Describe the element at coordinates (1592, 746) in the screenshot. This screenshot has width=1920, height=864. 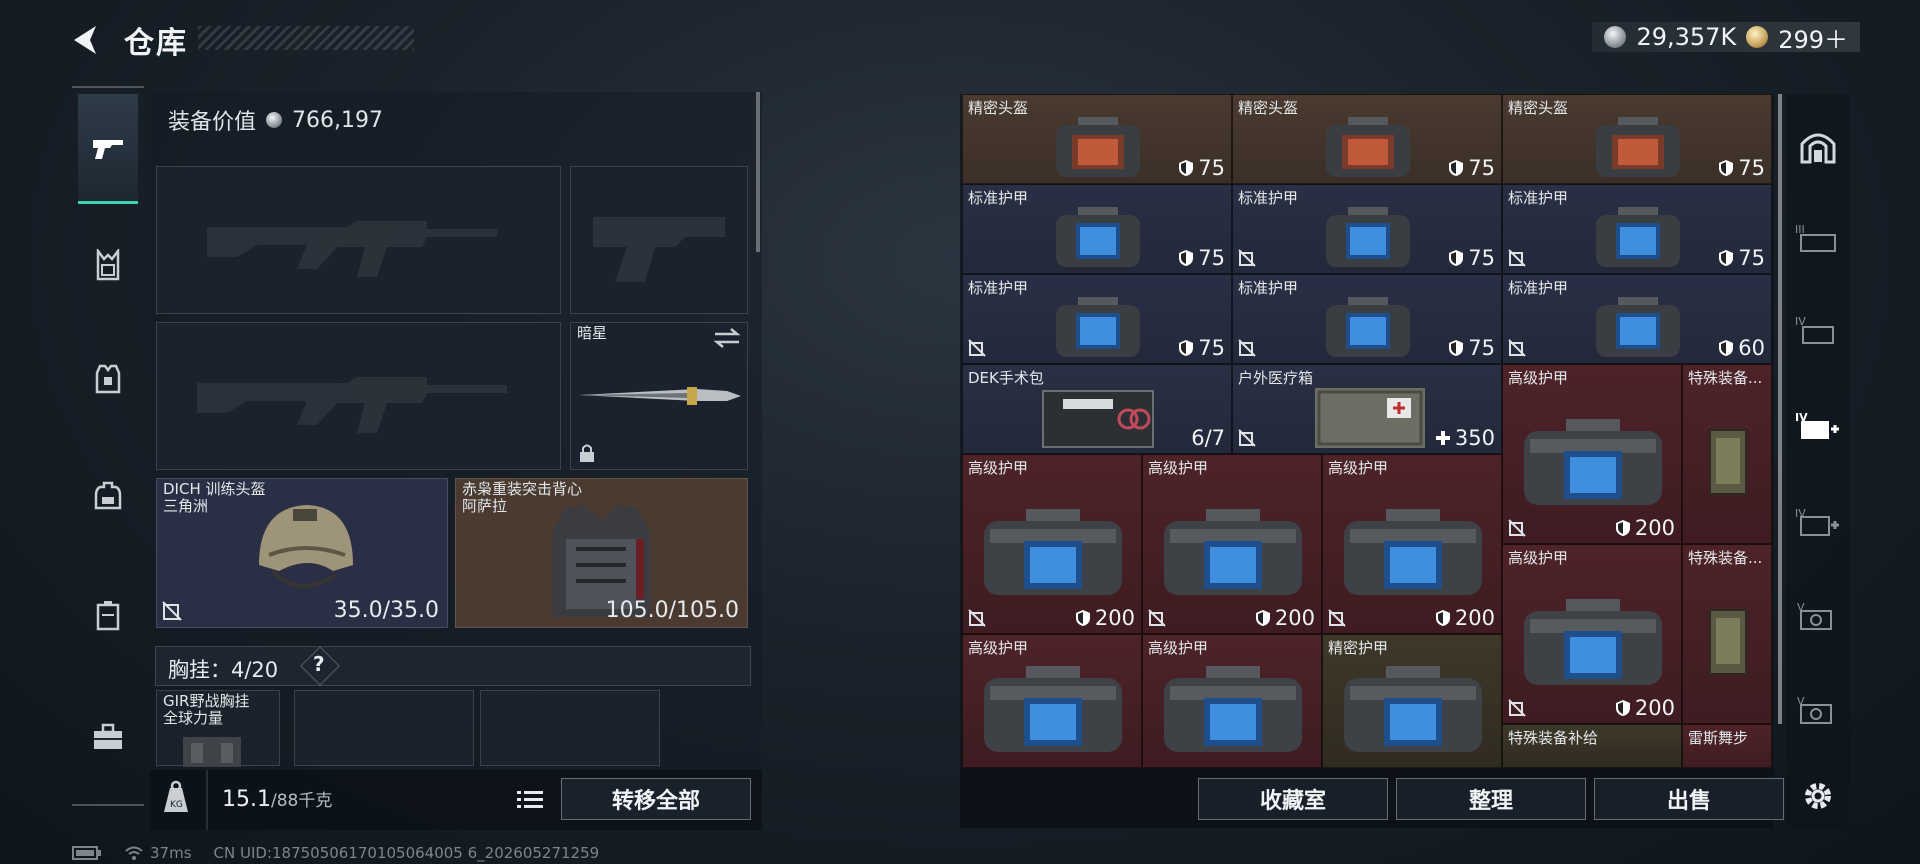
I see `storage-item: 特殊装备补给` at that location.